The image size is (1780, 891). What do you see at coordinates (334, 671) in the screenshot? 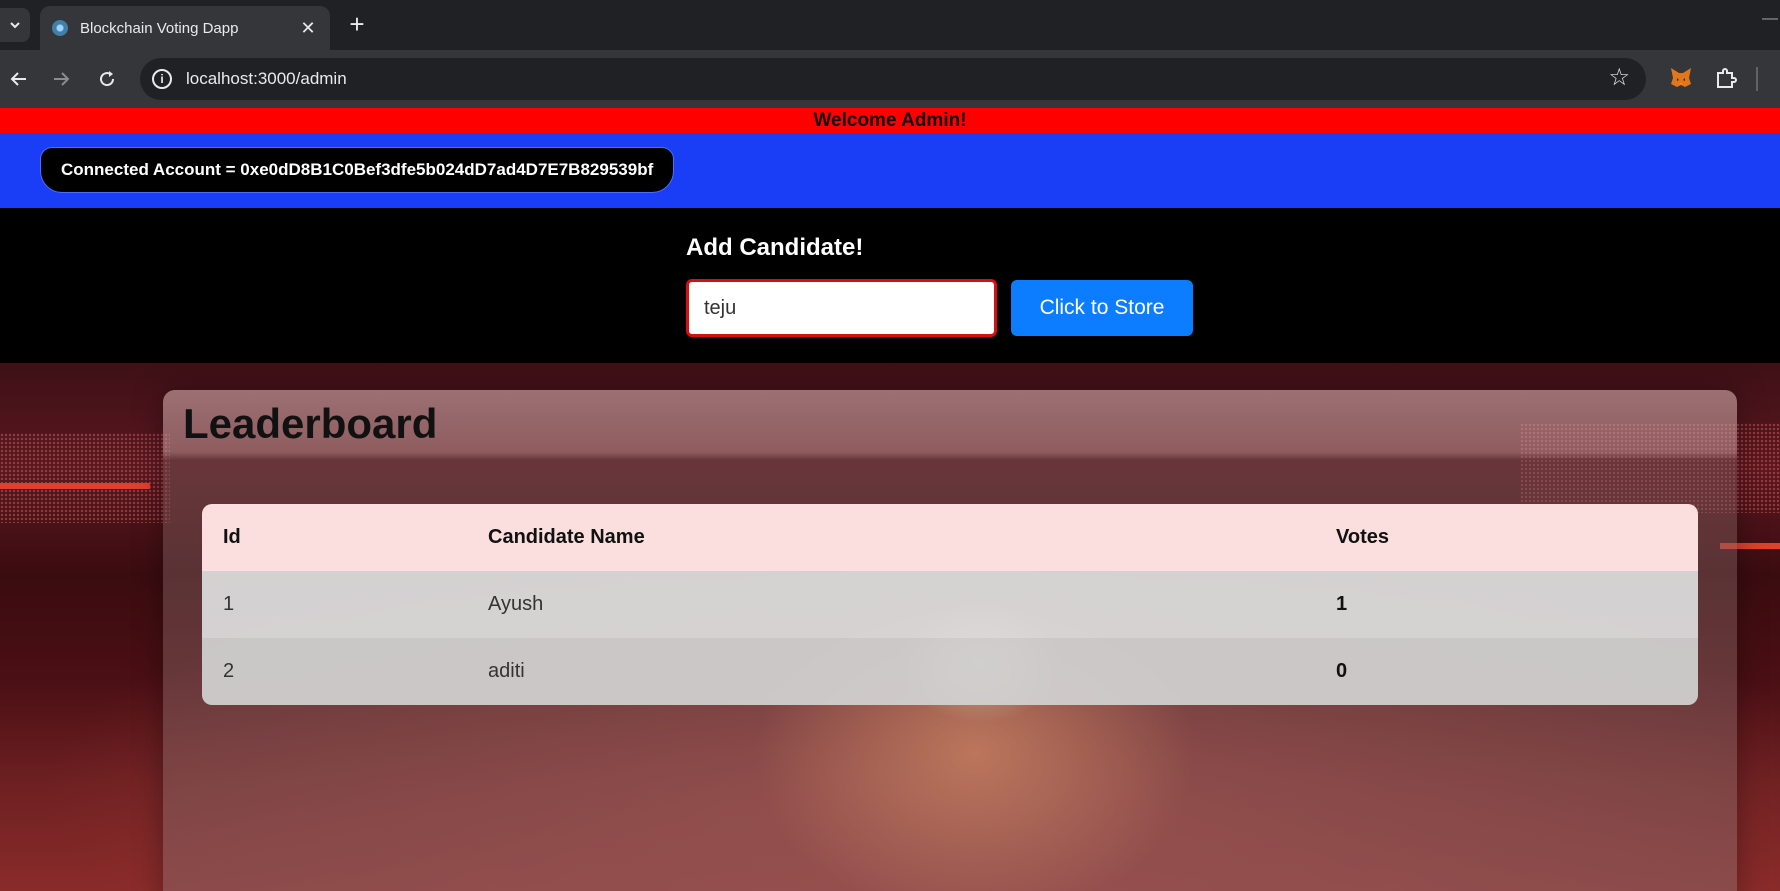
I see `cell-id: 2` at bounding box center [334, 671].